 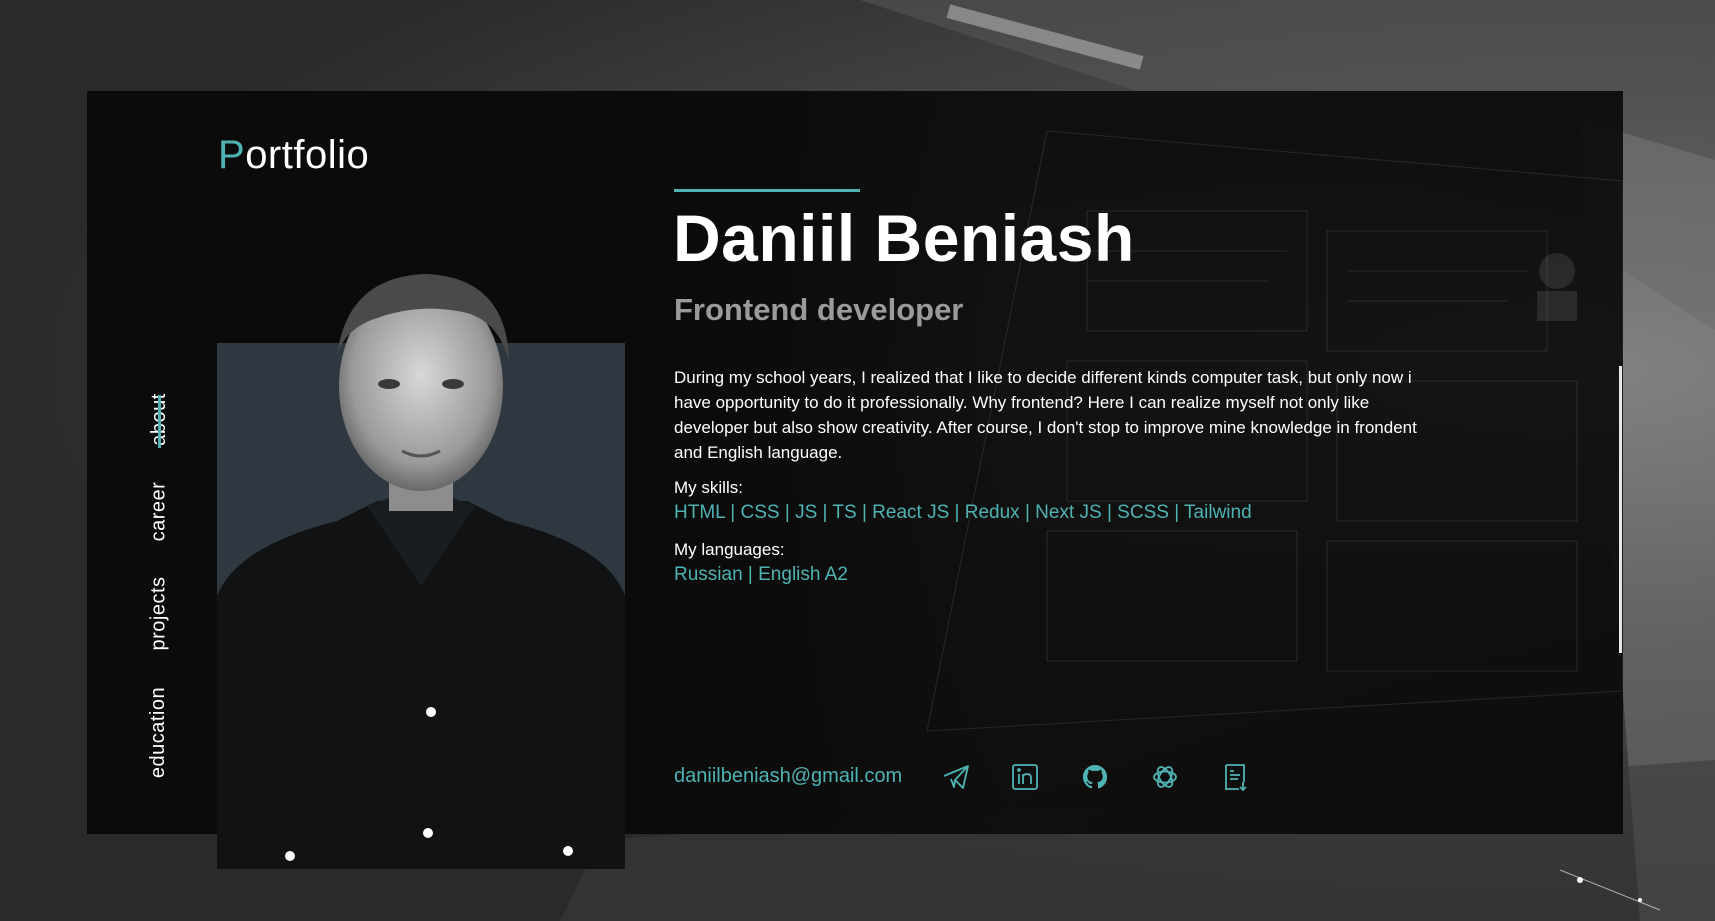 I want to click on nav-item-projects: projects, so click(x=159, y=613).